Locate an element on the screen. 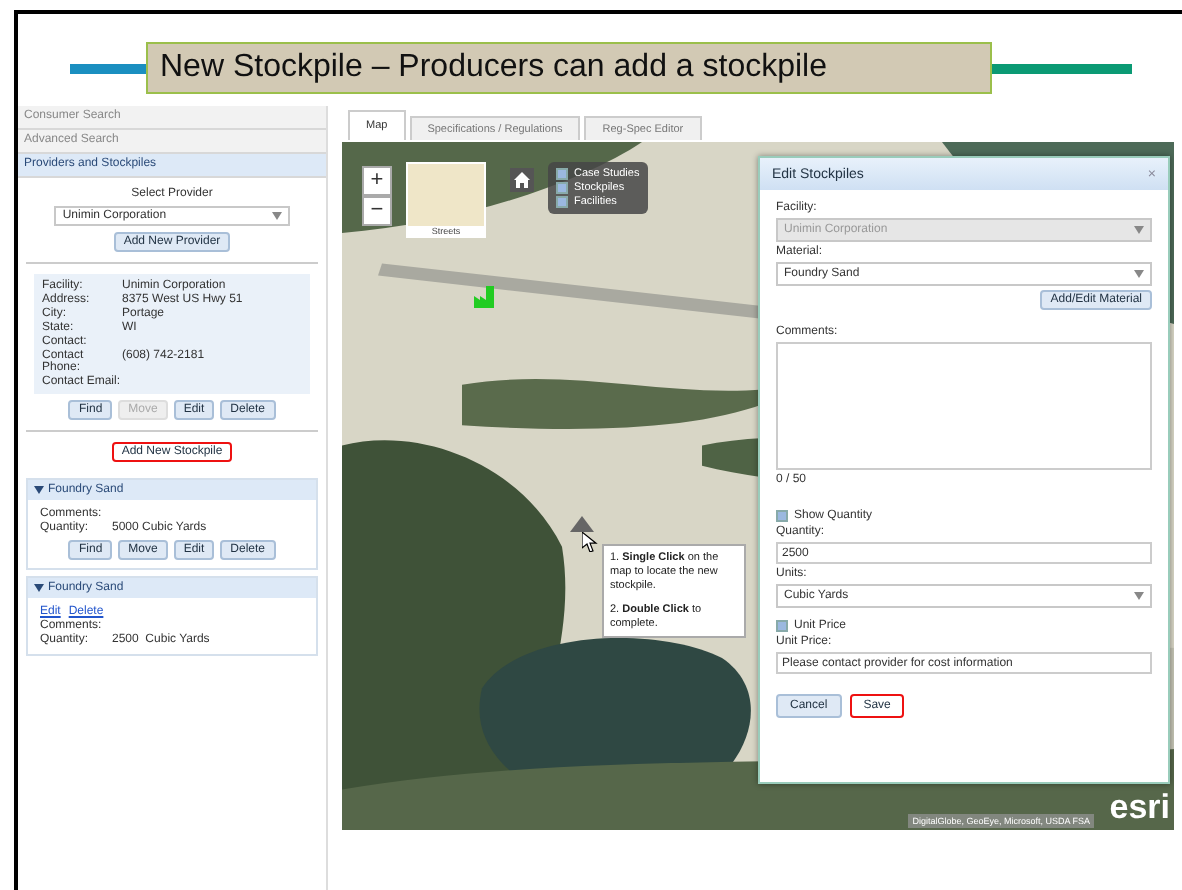  factory-icon is located at coordinates (486, 297).